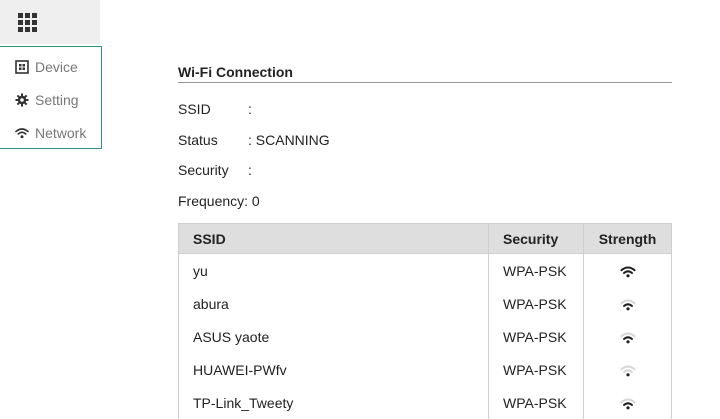  Describe the element at coordinates (627, 238) in the screenshot. I see `column-header-strength: Strength` at that location.